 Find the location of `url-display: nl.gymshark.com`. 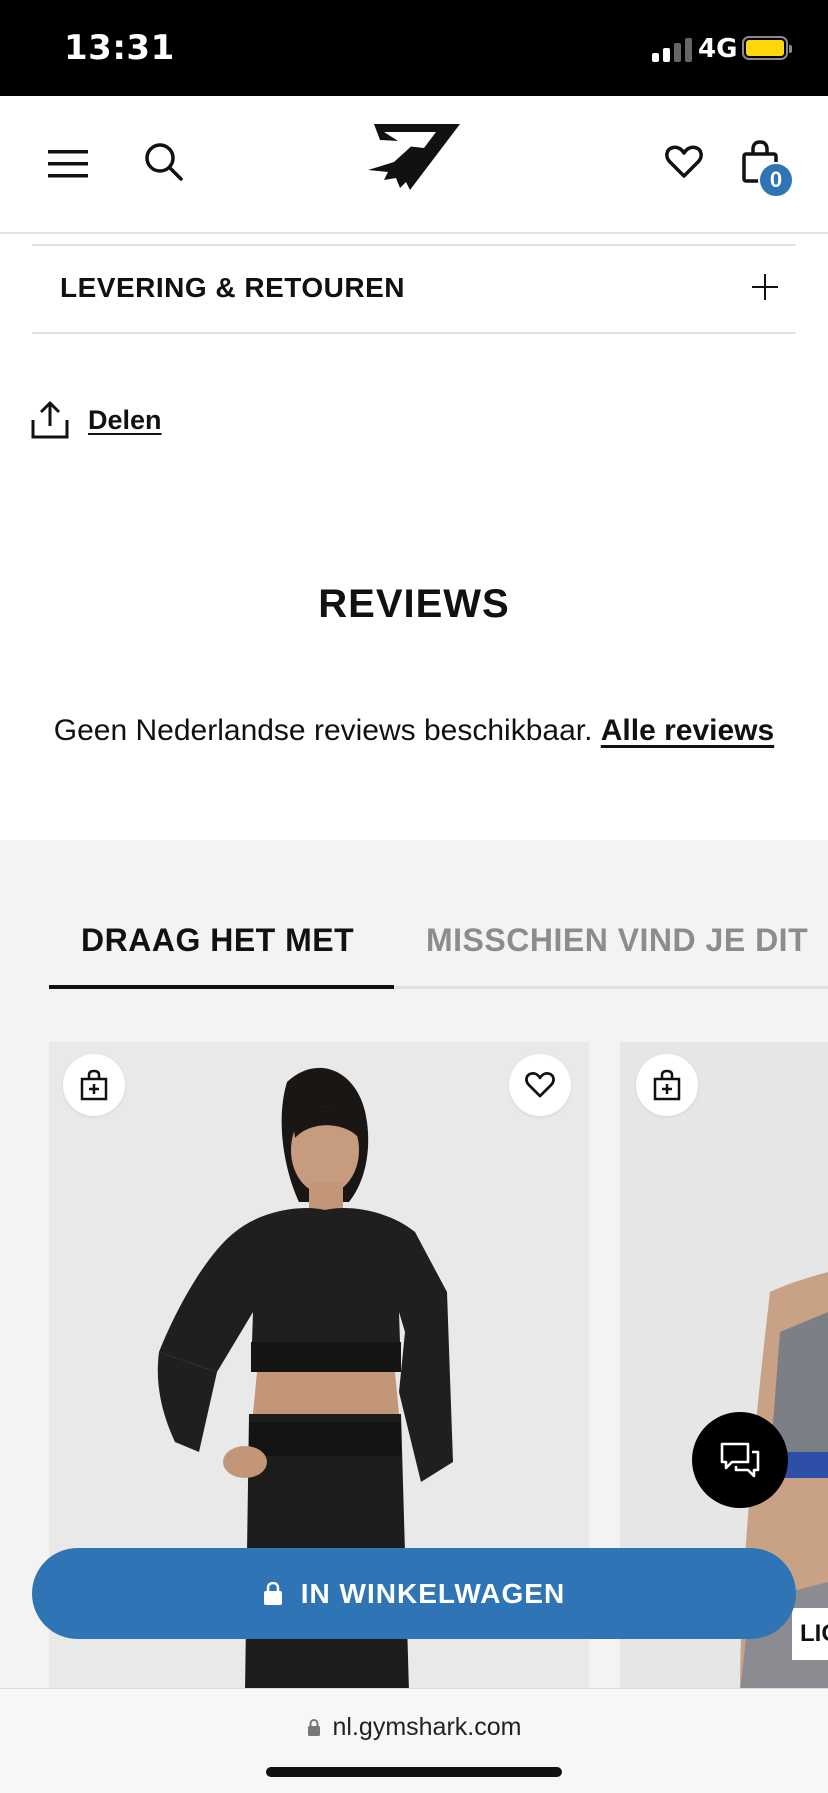

url-display: nl.gymshark.com is located at coordinates (414, 1727).